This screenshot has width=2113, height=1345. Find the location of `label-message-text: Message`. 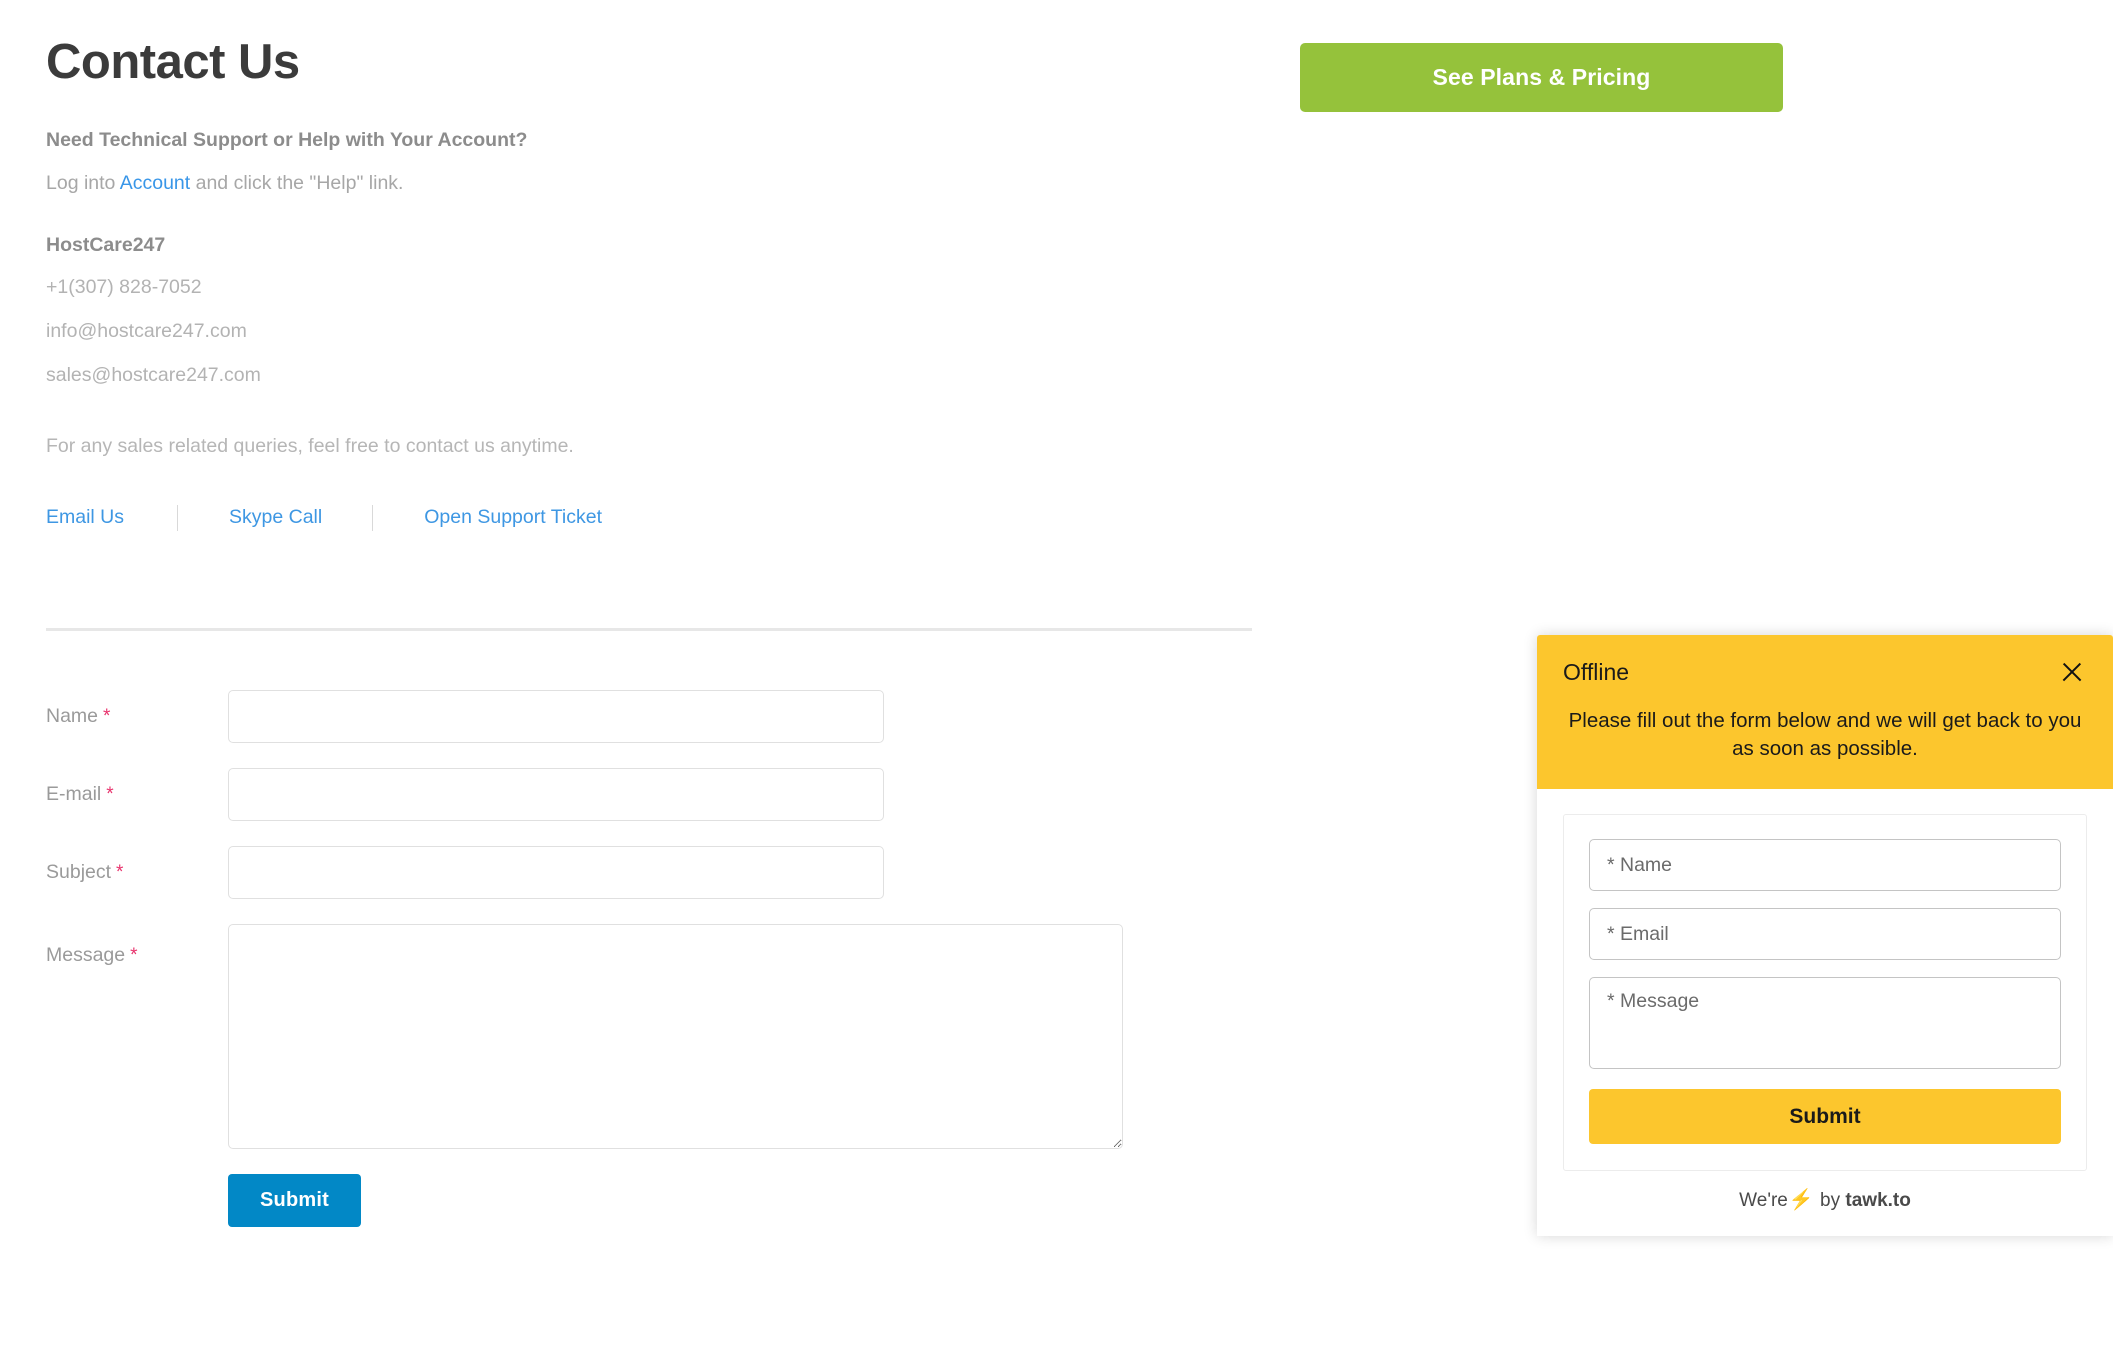

label-message-text: Message is located at coordinates (86, 955).